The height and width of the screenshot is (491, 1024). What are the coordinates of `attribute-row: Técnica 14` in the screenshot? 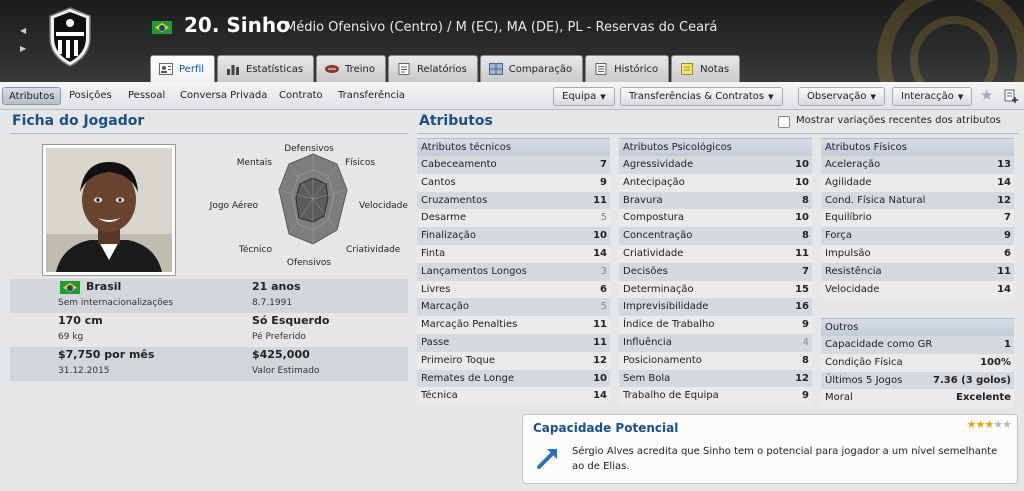 It's located at (513, 396).